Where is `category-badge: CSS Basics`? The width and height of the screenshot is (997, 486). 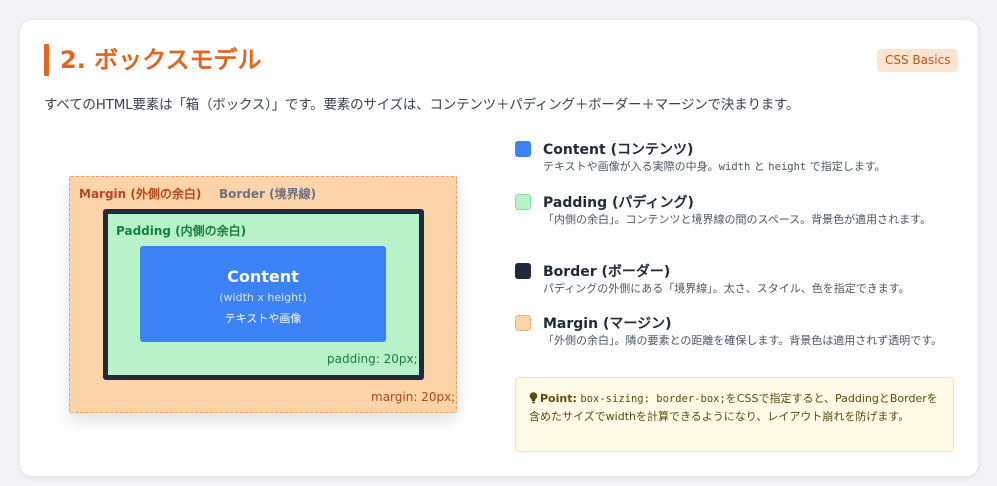 category-badge: CSS Basics is located at coordinates (918, 60).